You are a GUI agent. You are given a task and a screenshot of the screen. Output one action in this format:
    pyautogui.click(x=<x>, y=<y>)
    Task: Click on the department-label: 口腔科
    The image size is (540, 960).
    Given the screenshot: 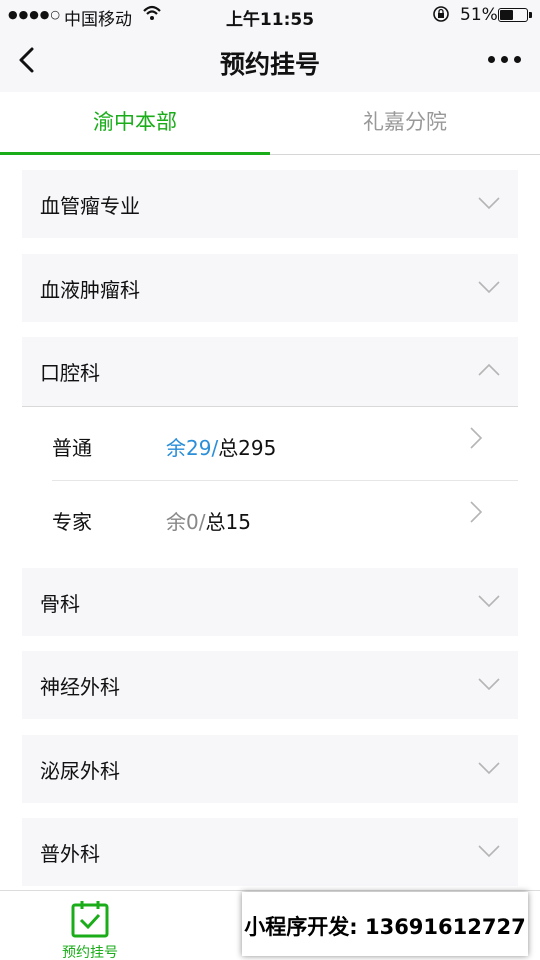 What is the action you would take?
    pyautogui.click(x=70, y=373)
    